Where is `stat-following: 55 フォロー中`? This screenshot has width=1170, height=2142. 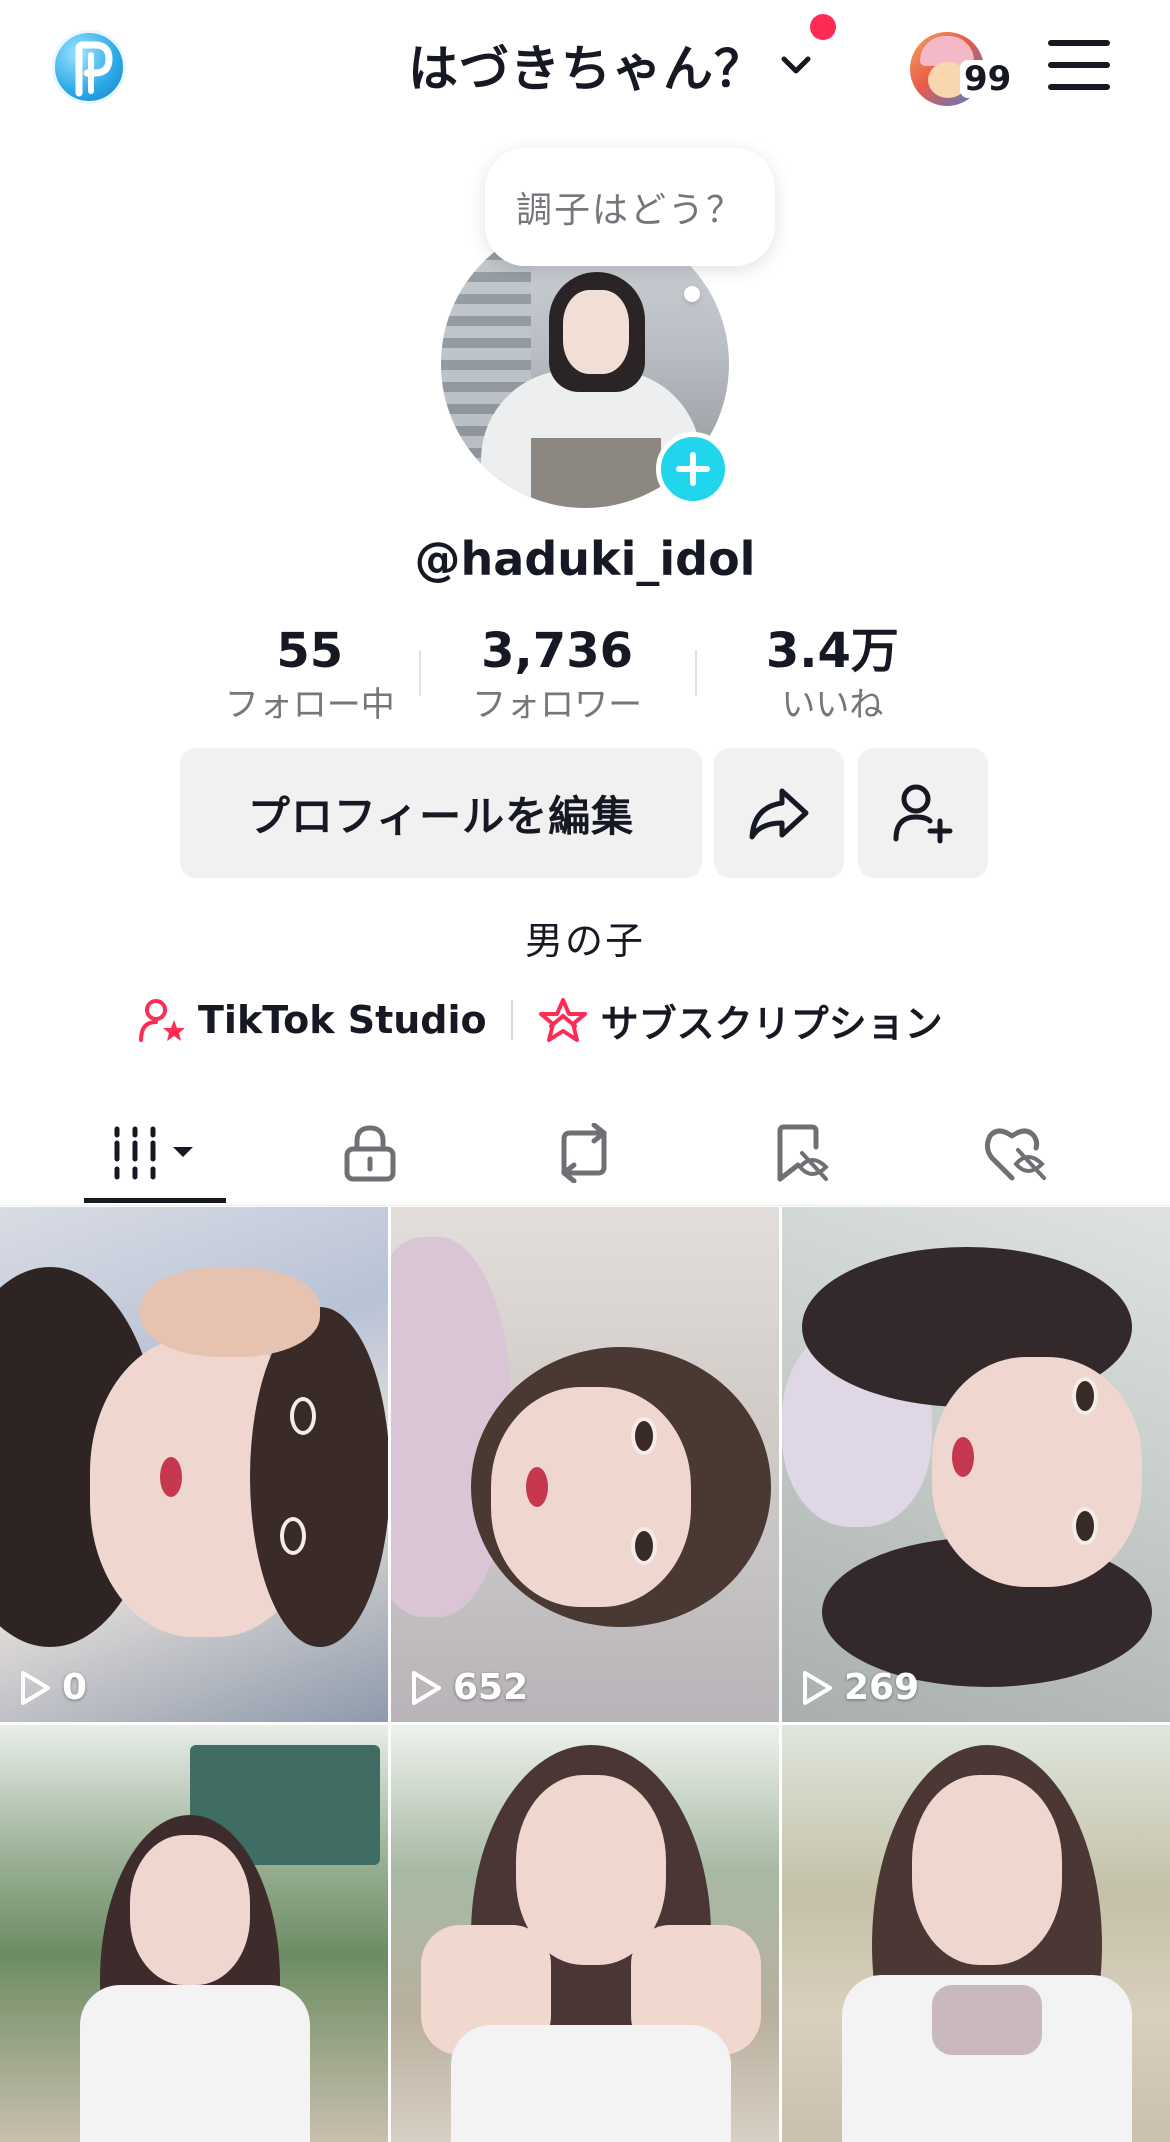
stat-following: 55 フォロー中 is located at coordinates (309, 677).